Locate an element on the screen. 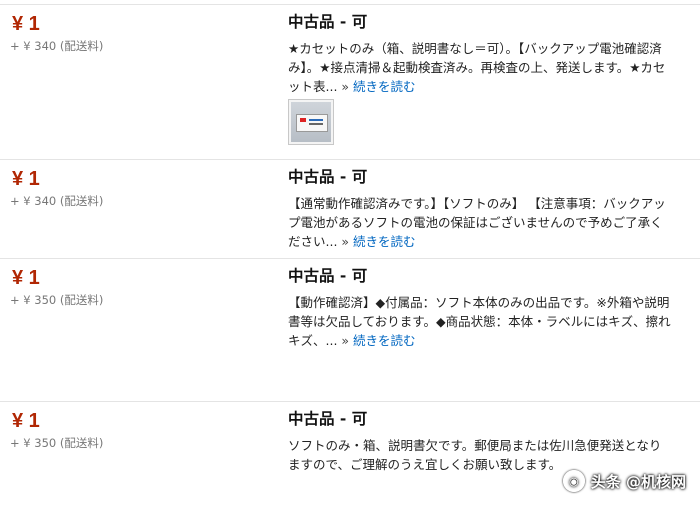 Image resolution: width=700 pixels, height=505 pixels. watermark: ◉ 头条 @机核网 is located at coordinates (624, 481).